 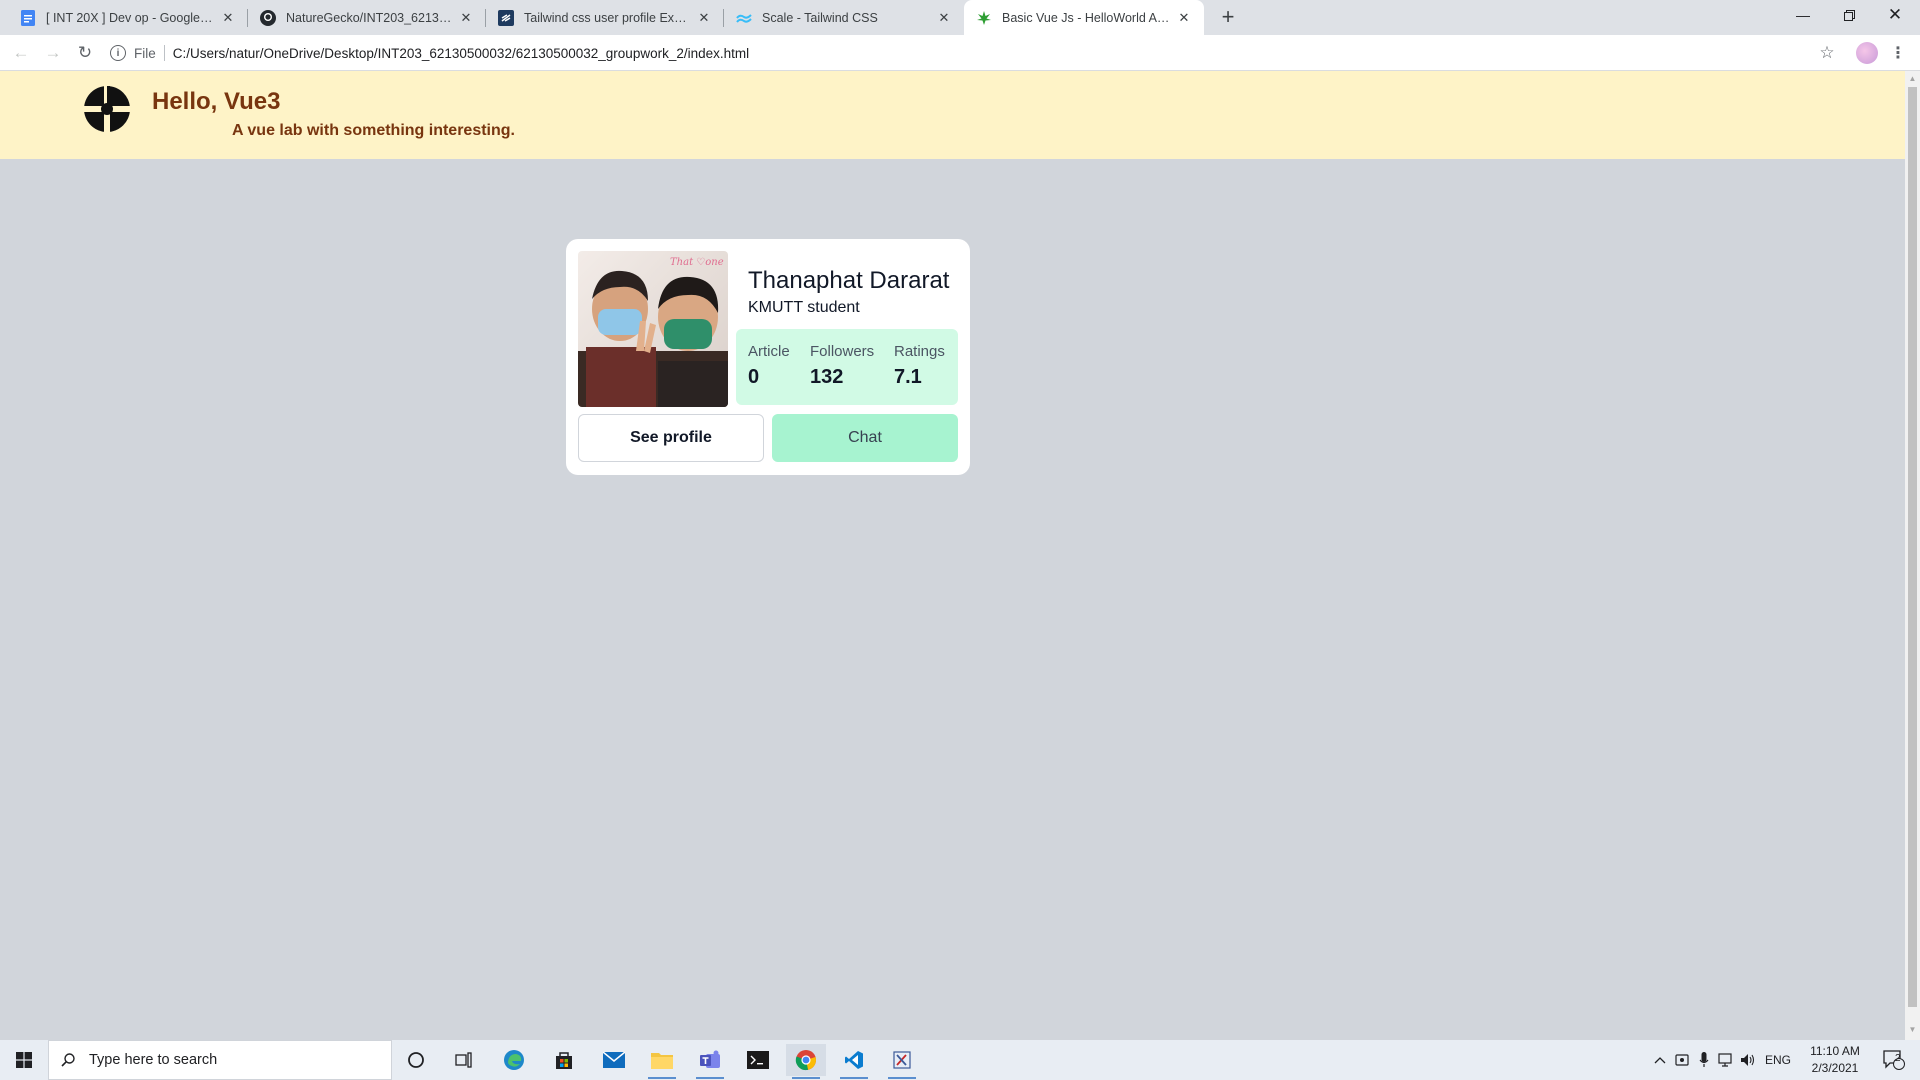 I want to click on back-arrow-icon: ←, so click(x=21, y=53).